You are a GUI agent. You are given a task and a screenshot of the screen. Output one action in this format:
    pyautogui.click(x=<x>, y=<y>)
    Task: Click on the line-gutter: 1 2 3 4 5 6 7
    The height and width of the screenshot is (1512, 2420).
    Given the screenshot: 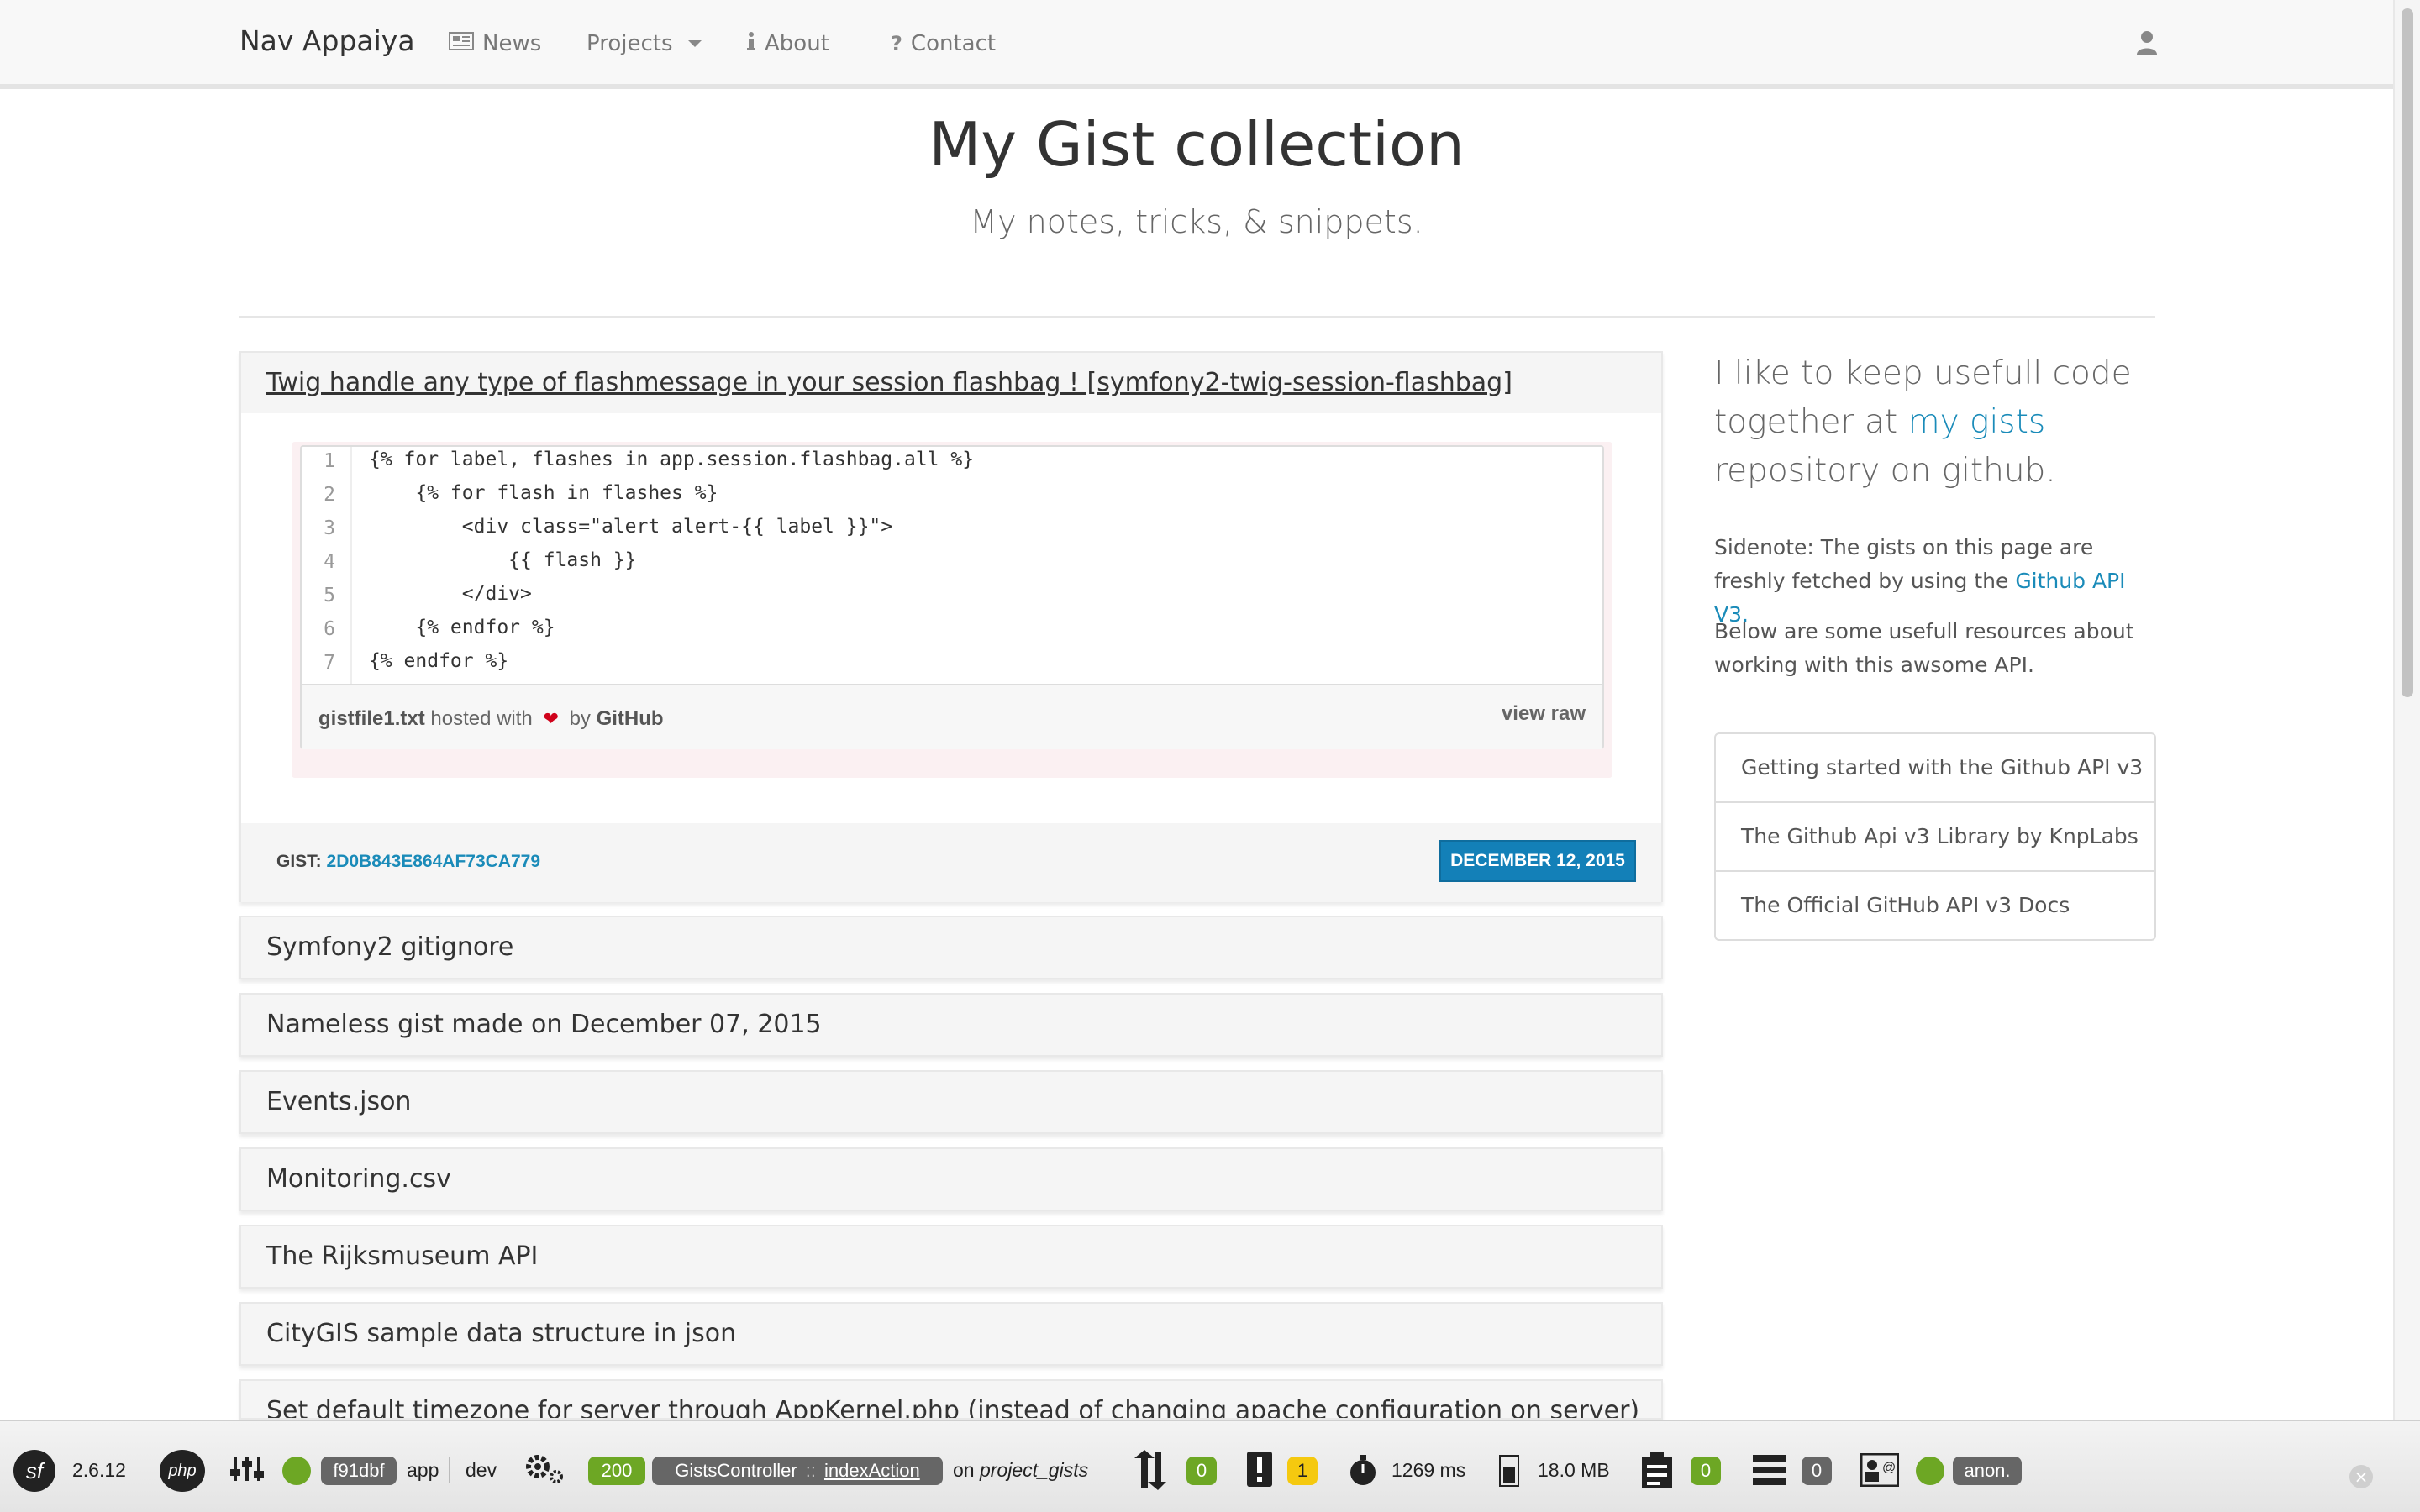 What is the action you would take?
    pyautogui.click(x=327, y=565)
    